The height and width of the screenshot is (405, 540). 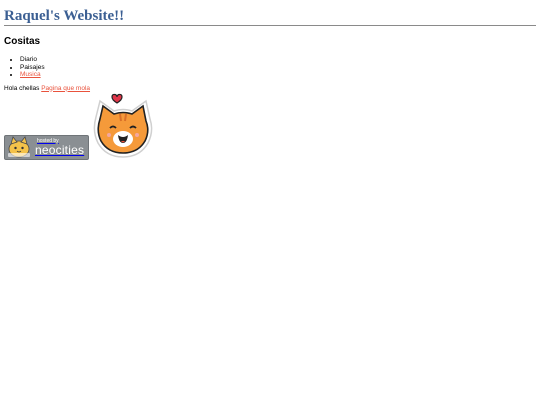 I want to click on badge-text: hosted by neocities, so click(x=60, y=147).